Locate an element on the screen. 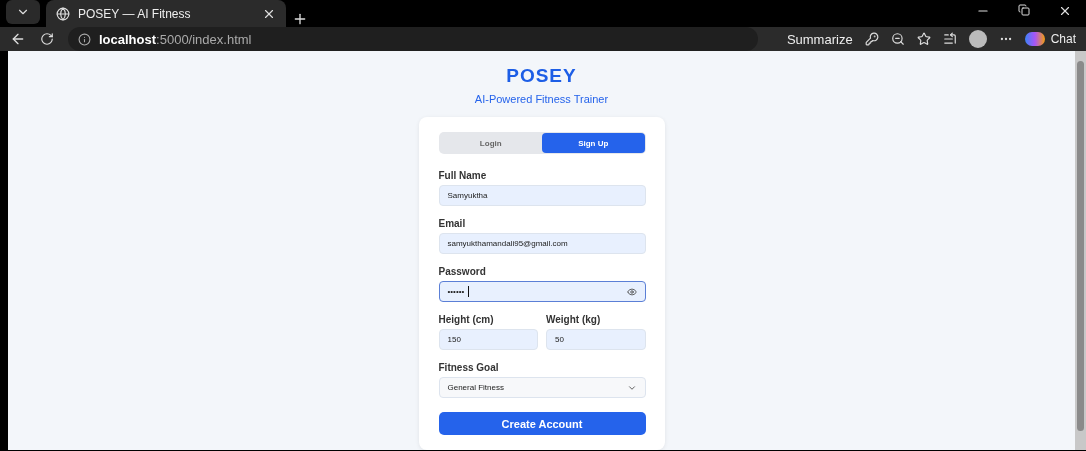 The width and height of the screenshot is (1086, 451). field-label: Weight (kg) is located at coordinates (574, 319).